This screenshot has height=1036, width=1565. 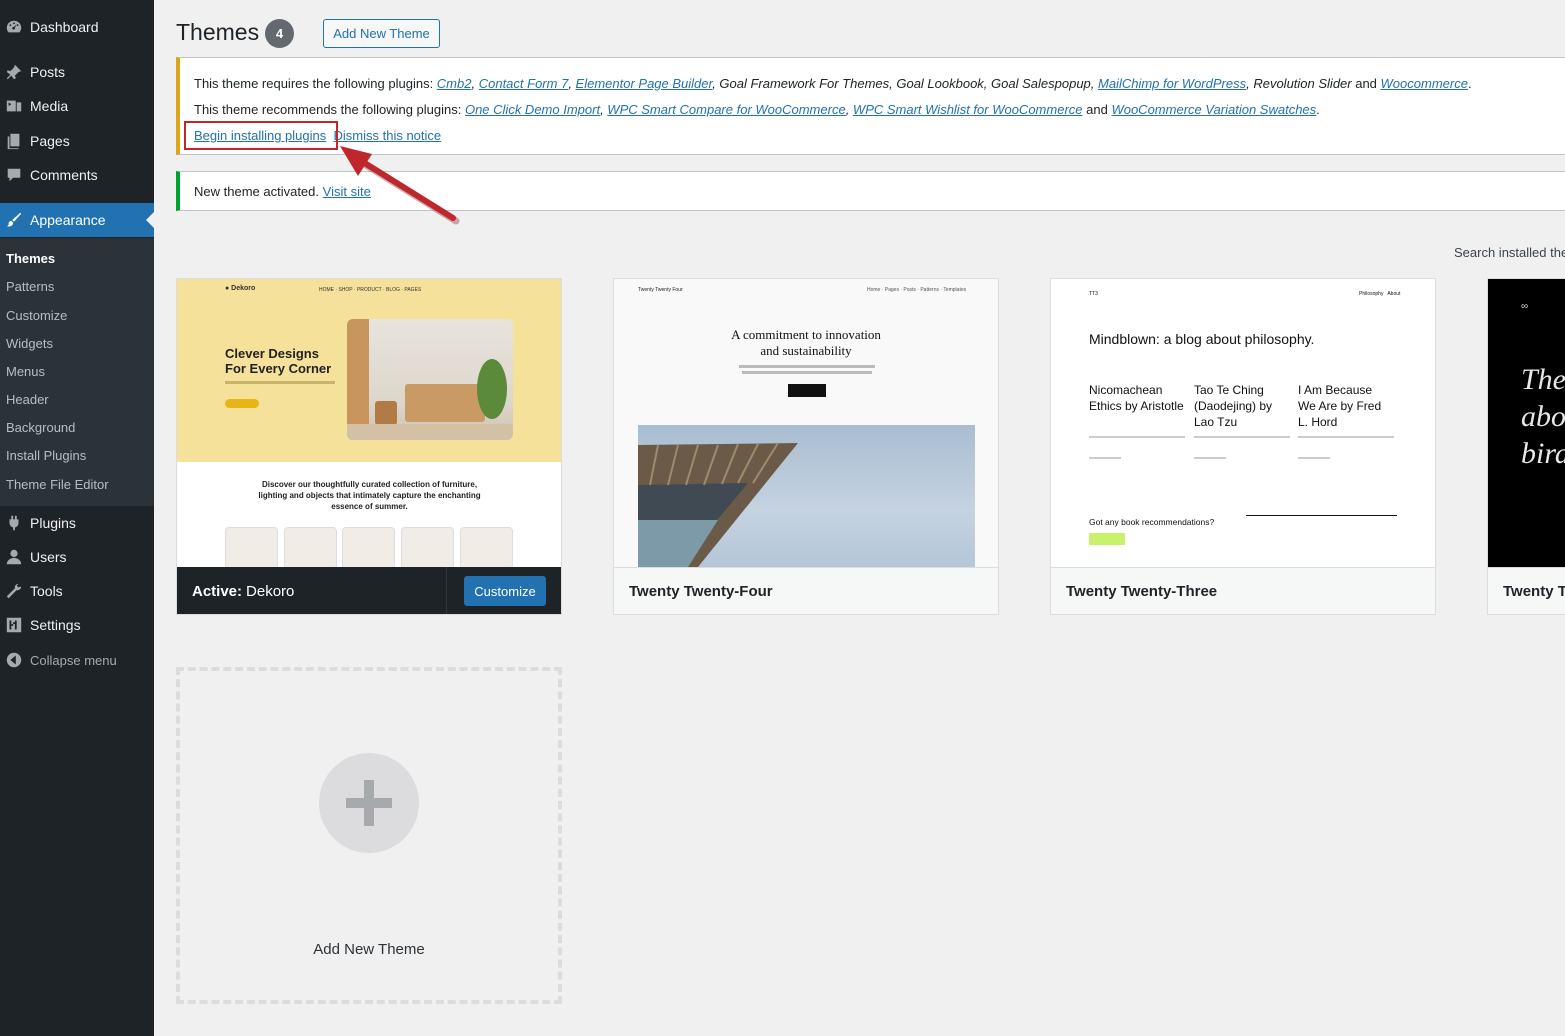 I want to click on menu-comments-label: Comments, so click(x=64, y=175).